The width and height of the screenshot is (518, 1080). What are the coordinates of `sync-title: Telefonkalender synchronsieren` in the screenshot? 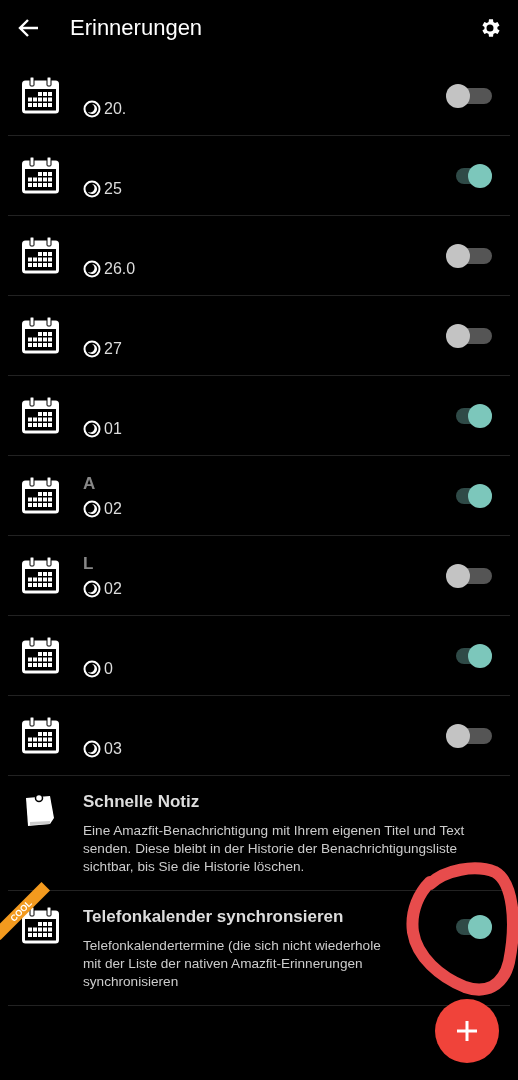 It's located at (214, 917).